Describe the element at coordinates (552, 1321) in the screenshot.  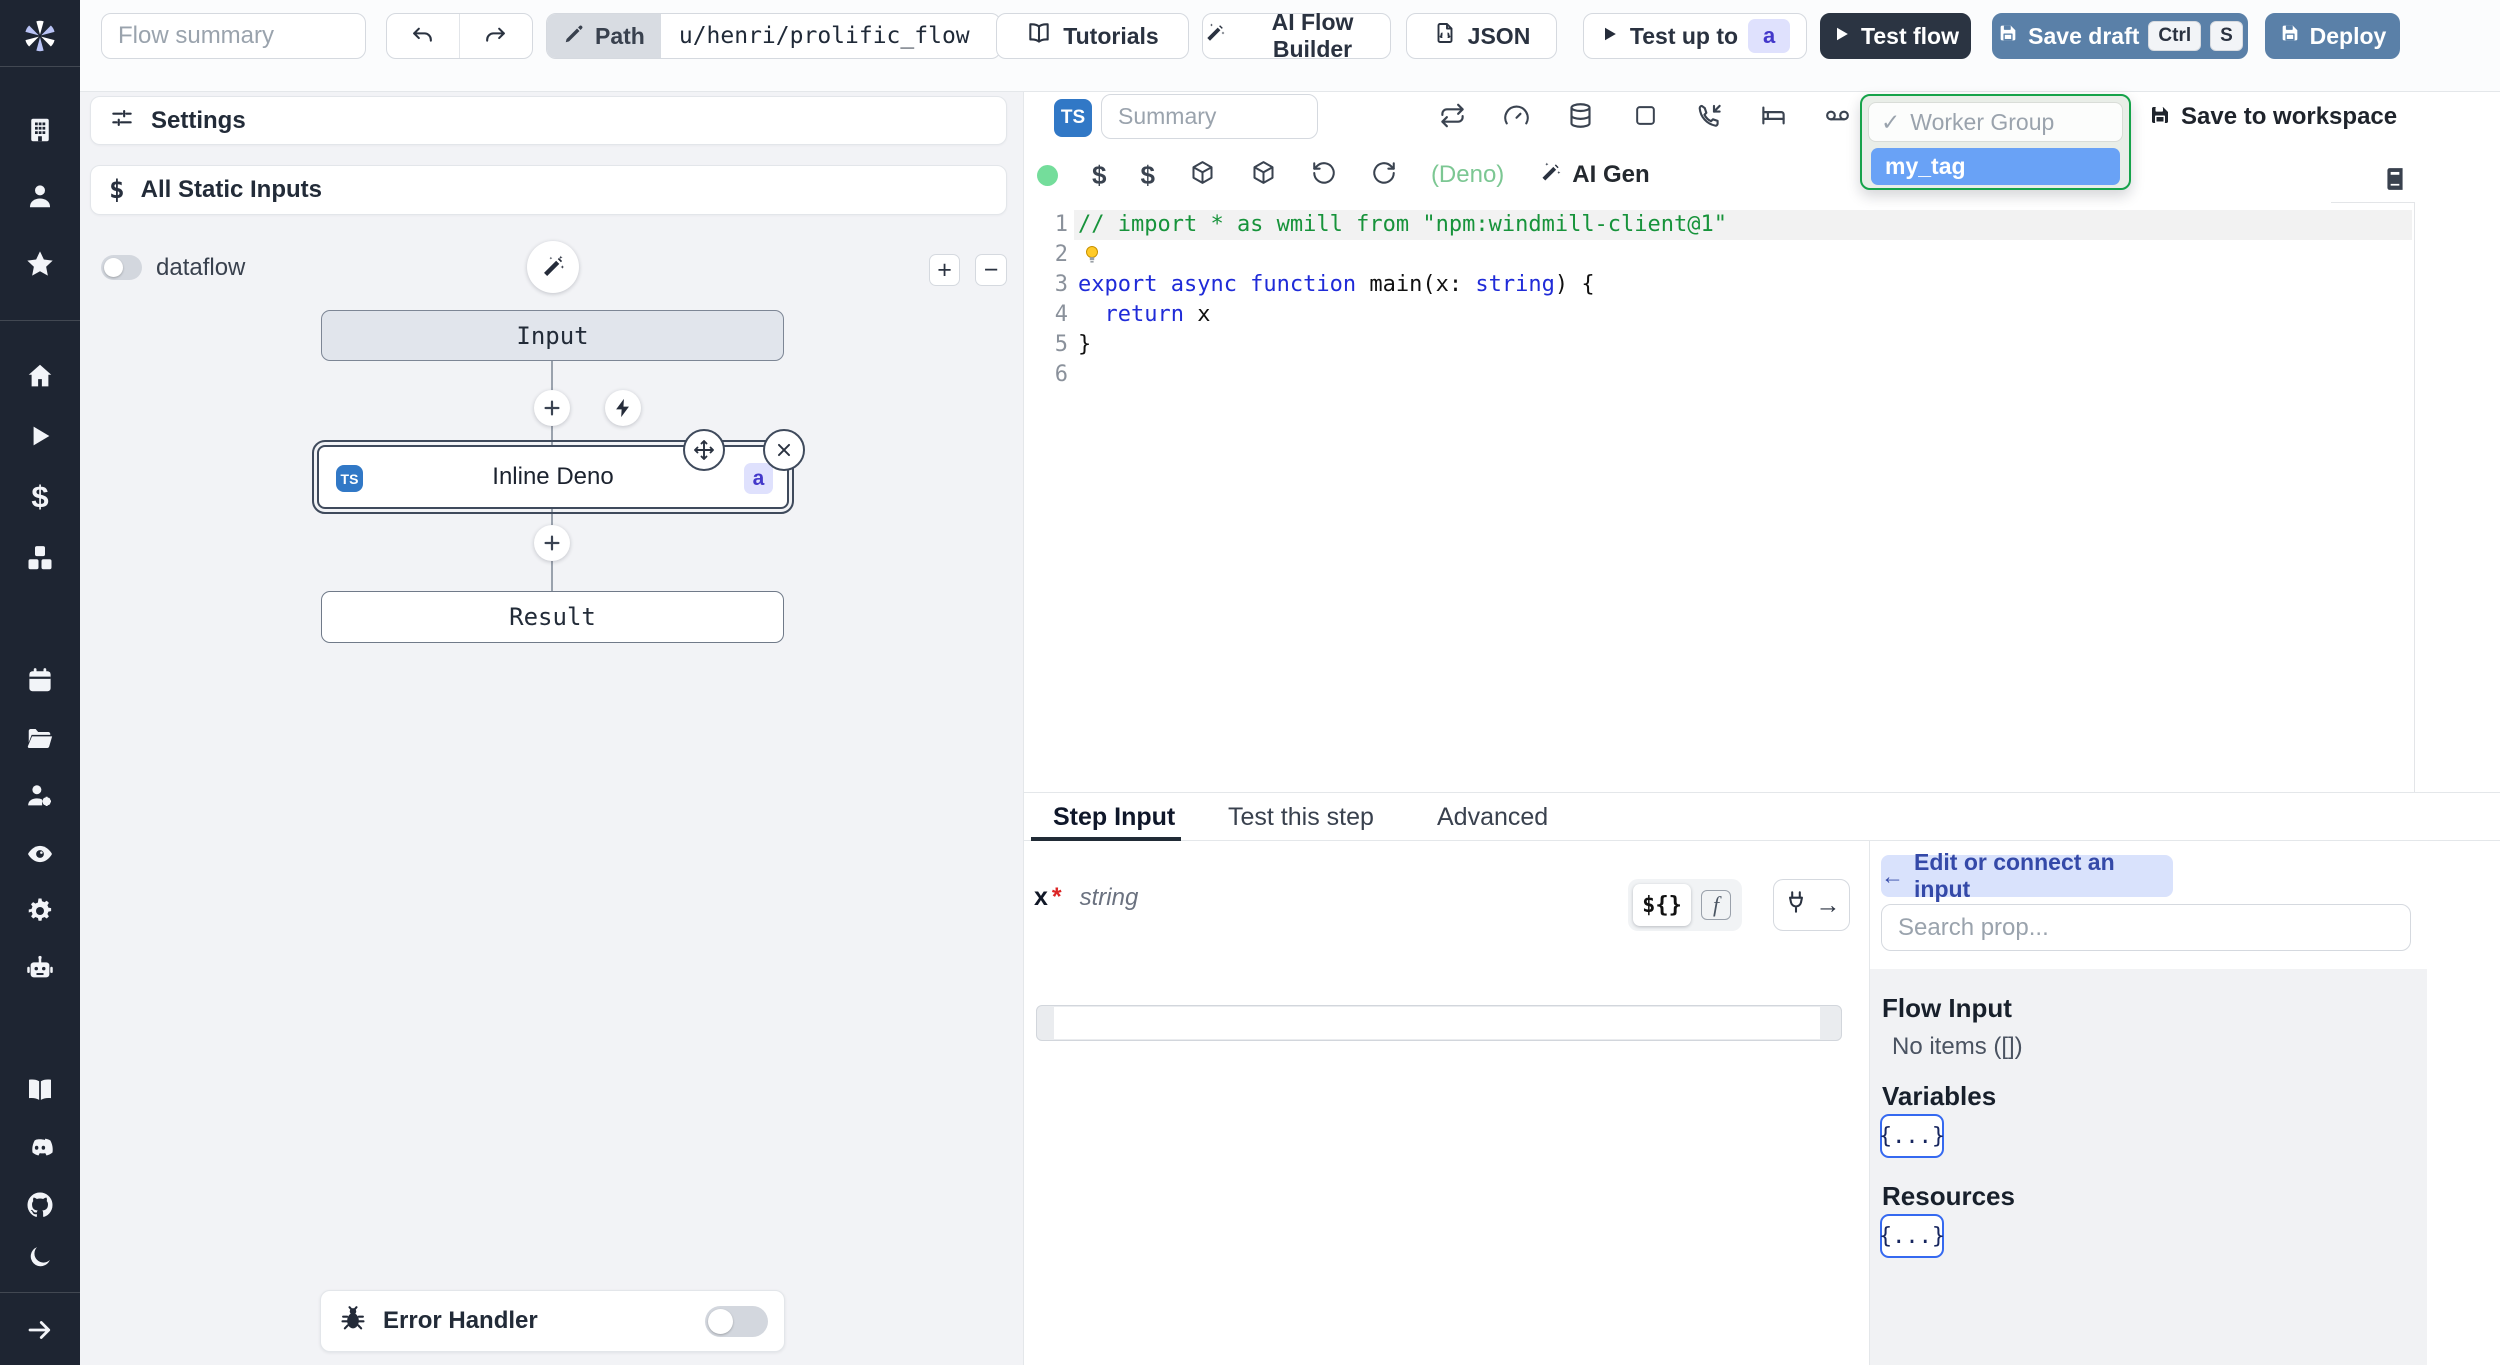
I see `error-handler-card: Error Handler` at that location.